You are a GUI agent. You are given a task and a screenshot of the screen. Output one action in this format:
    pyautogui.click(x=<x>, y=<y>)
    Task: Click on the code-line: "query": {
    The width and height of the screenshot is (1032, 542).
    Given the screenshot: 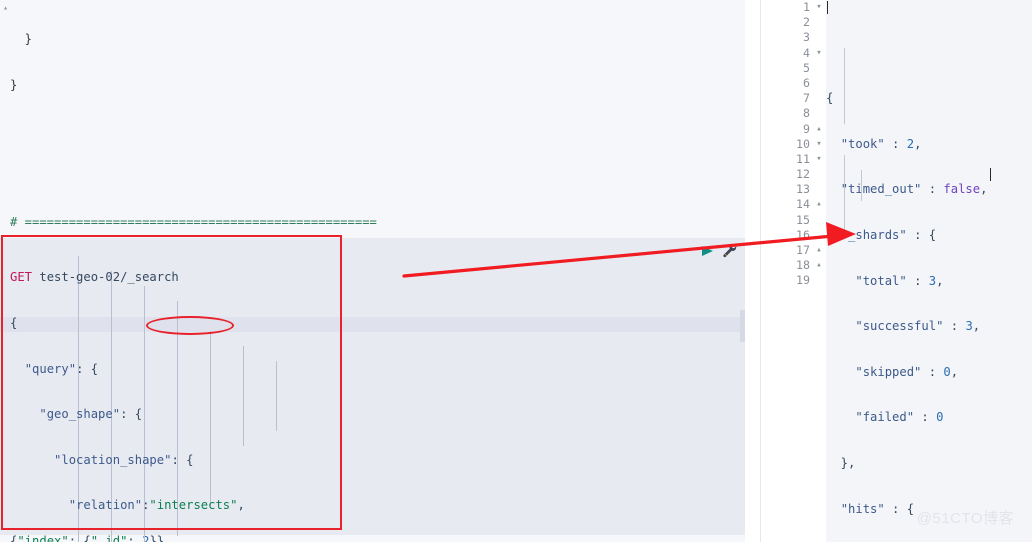 What is the action you would take?
    pyautogui.click(x=61, y=368)
    